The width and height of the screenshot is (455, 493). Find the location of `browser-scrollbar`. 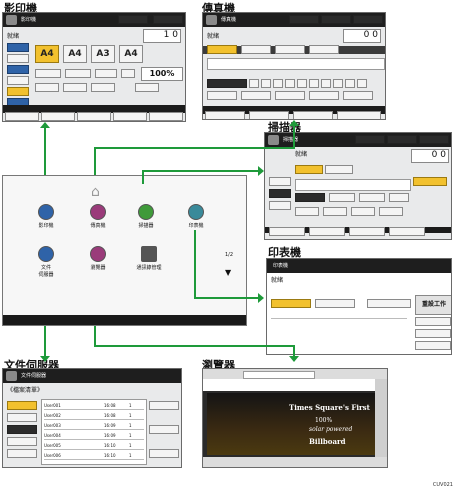

browser-scrollbar is located at coordinates (381, 418).